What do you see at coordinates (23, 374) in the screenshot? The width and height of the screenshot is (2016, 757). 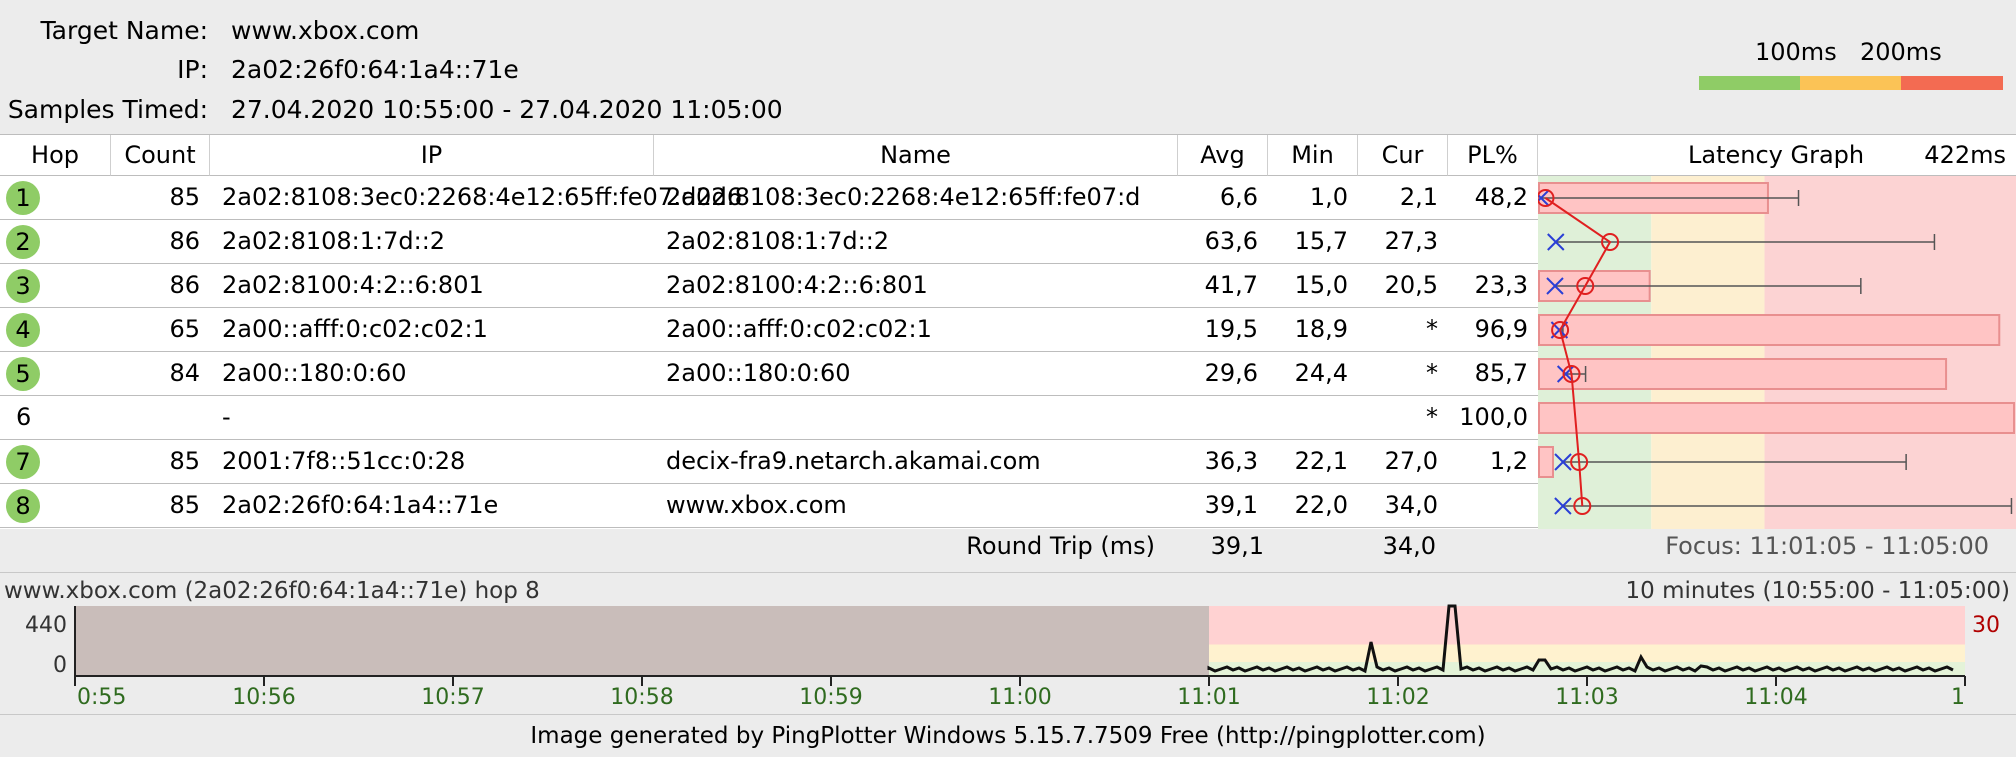 I see `hop-number: 5` at bounding box center [23, 374].